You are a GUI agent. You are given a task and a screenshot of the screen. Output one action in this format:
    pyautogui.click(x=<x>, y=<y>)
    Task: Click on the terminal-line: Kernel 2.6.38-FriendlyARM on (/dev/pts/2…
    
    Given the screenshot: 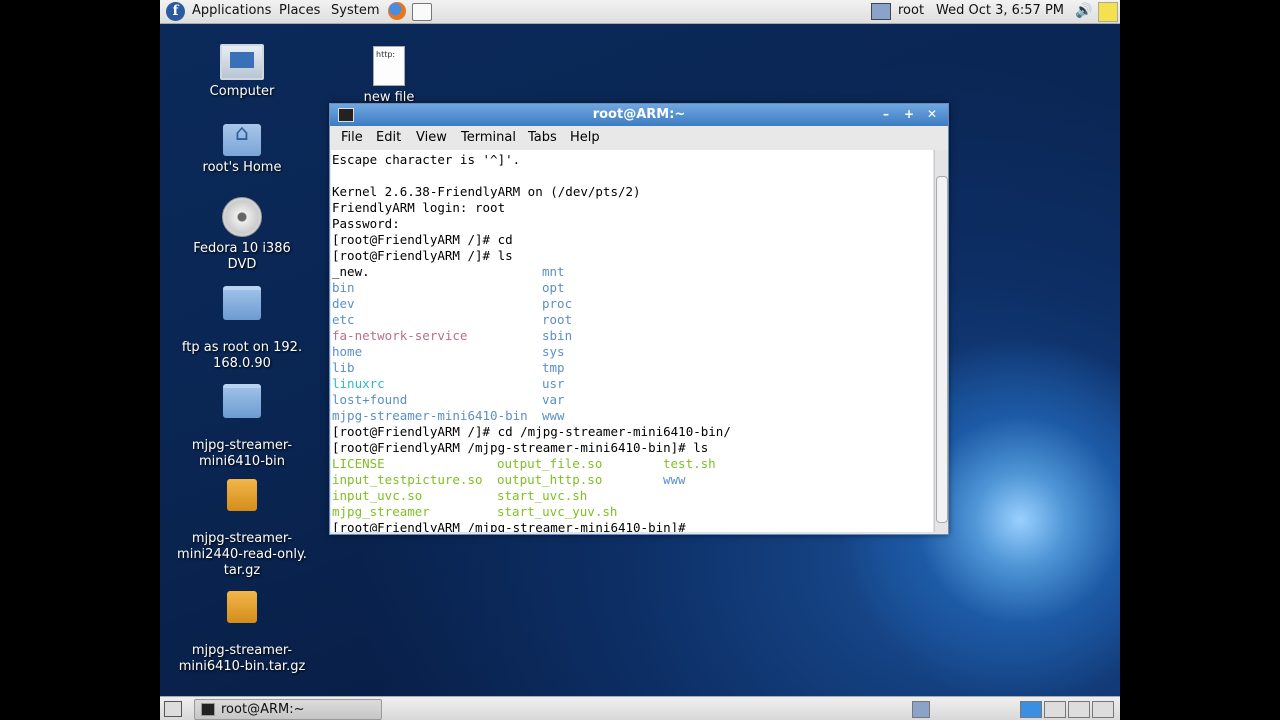 What is the action you would take?
    pyautogui.click(x=486, y=191)
    